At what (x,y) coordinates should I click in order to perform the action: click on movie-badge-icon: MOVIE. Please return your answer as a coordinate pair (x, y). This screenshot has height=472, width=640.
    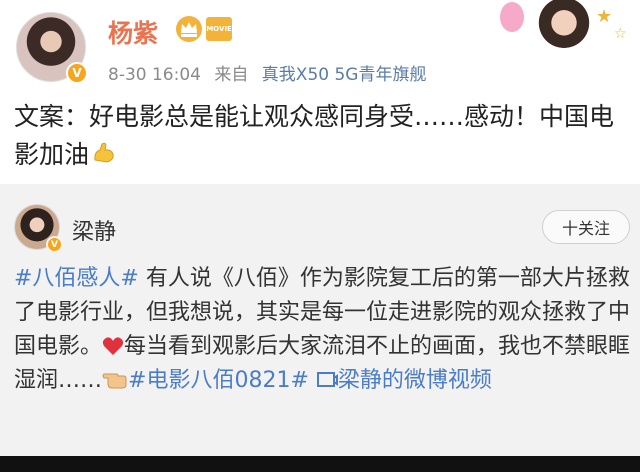
    Looking at the image, I should click on (219, 29).